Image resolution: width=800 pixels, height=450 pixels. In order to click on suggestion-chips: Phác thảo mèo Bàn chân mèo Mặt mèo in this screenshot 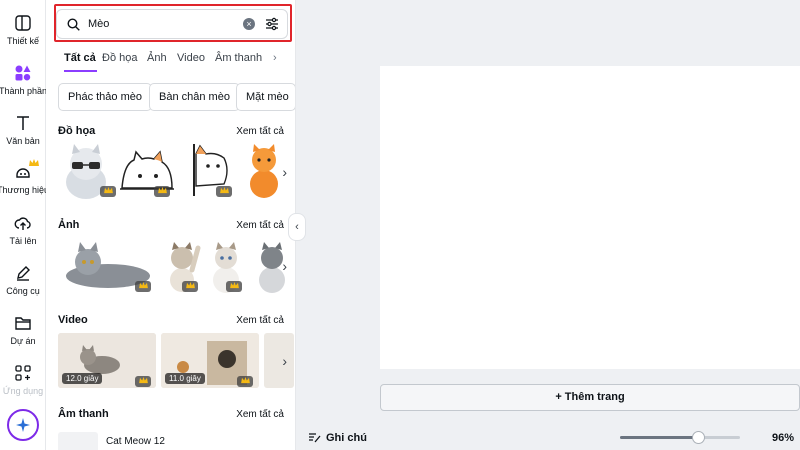, I will do `click(176, 97)`.